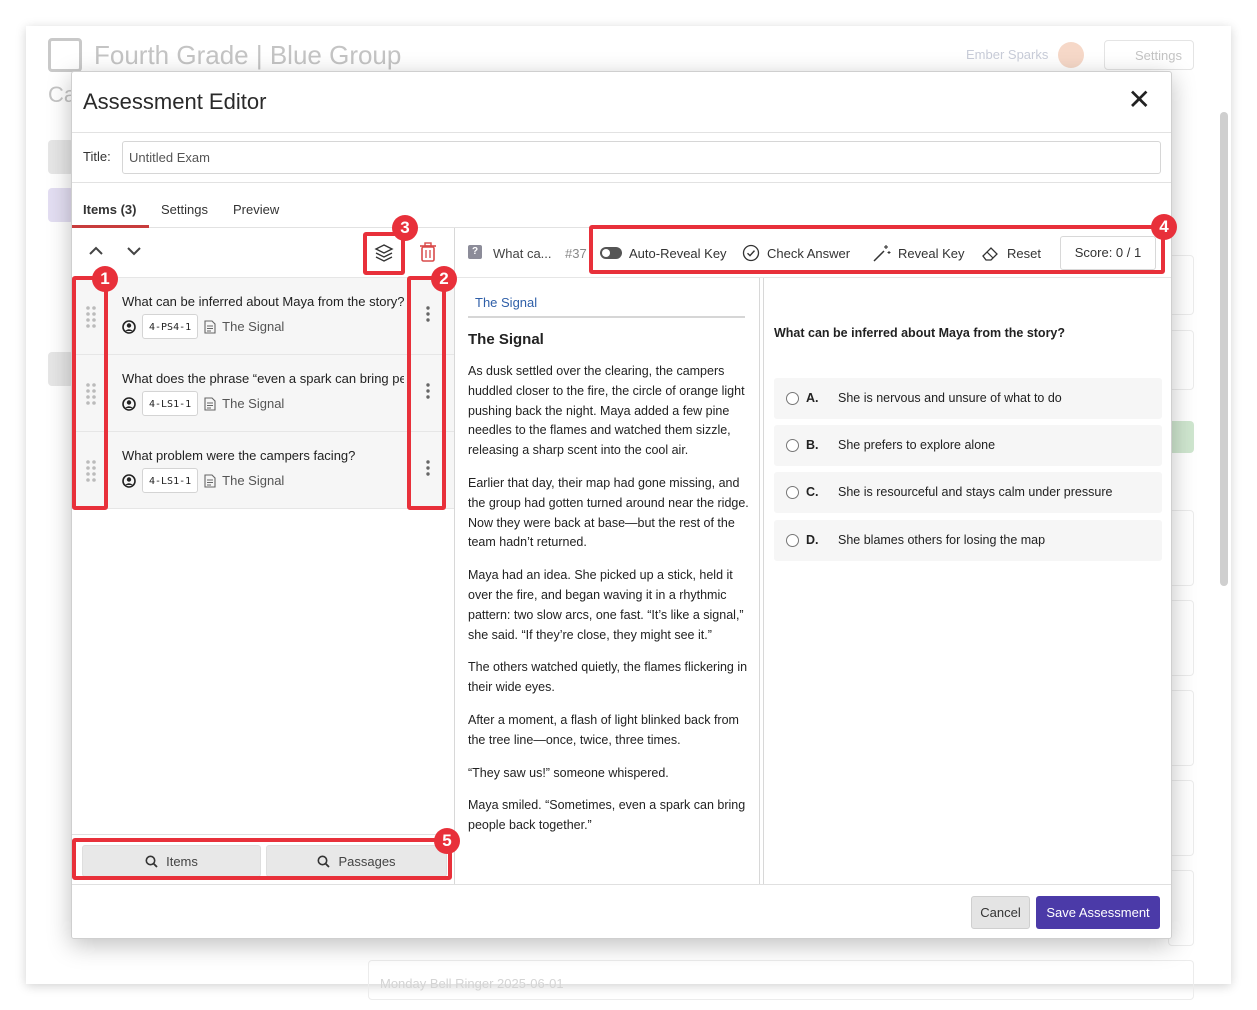  What do you see at coordinates (428, 252) in the screenshot?
I see `trash-icon` at bounding box center [428, 252].